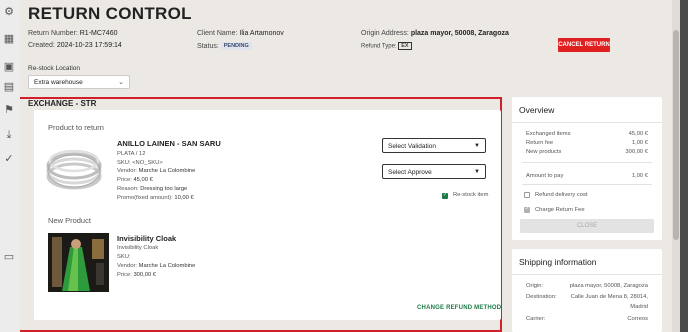 The height and width of the screenshot is (332, 688). Describe the element at coordinates (53, 33) in the screenshot. I see `return-number-label: Return Number:` at that location.